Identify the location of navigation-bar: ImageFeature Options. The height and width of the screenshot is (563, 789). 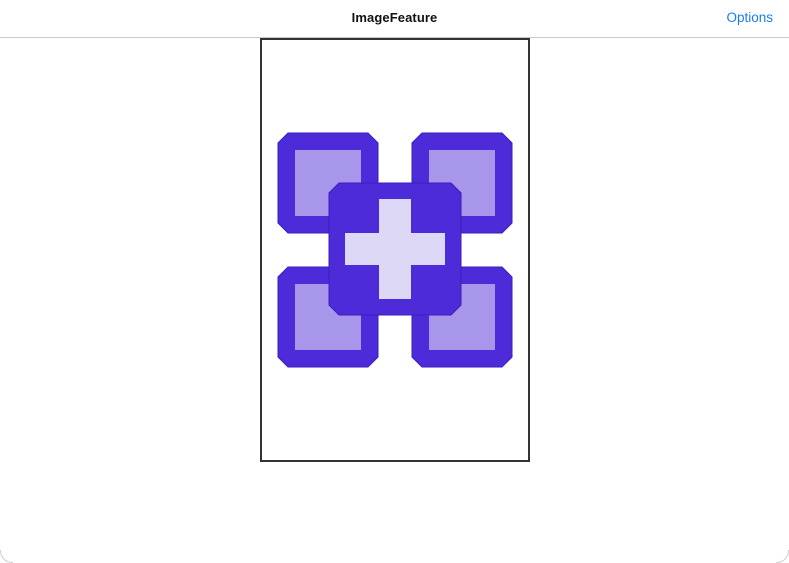
(394, 19).